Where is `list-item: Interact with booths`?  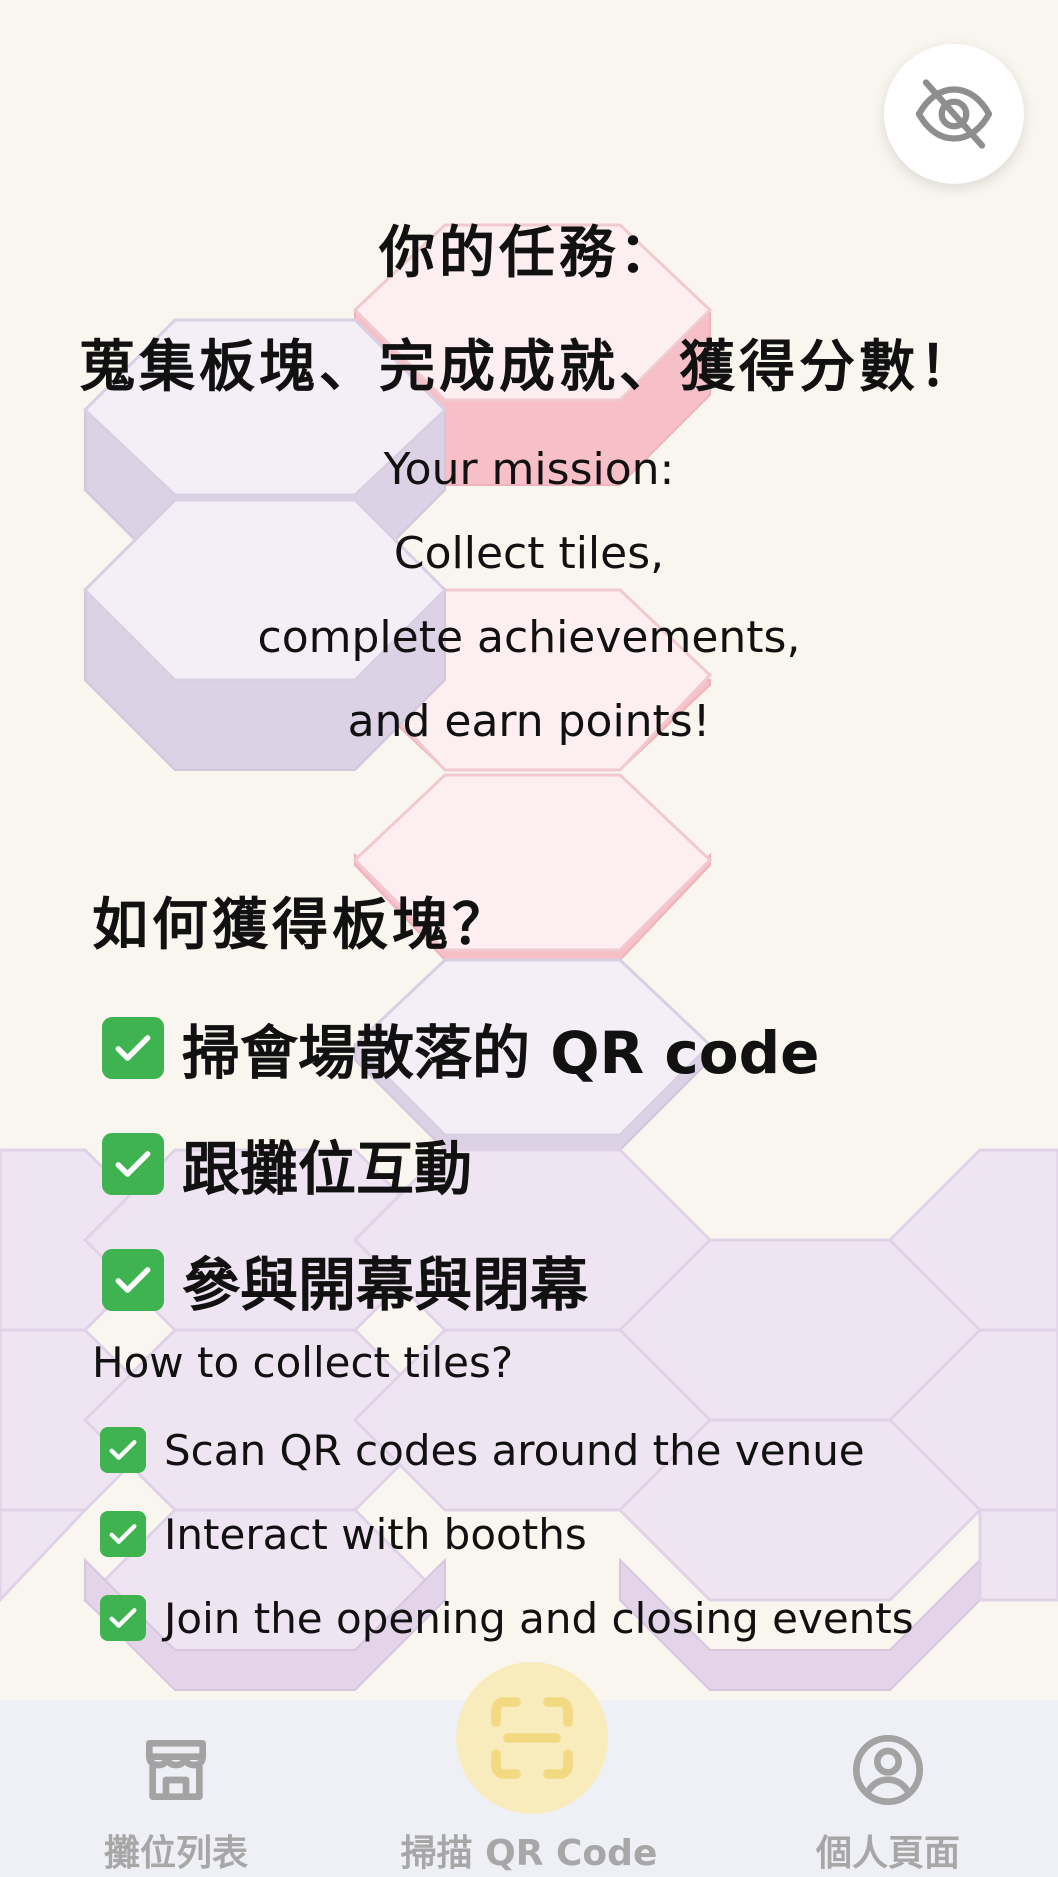
list-item: Interact with booths is located at coordinates (507, 1534).